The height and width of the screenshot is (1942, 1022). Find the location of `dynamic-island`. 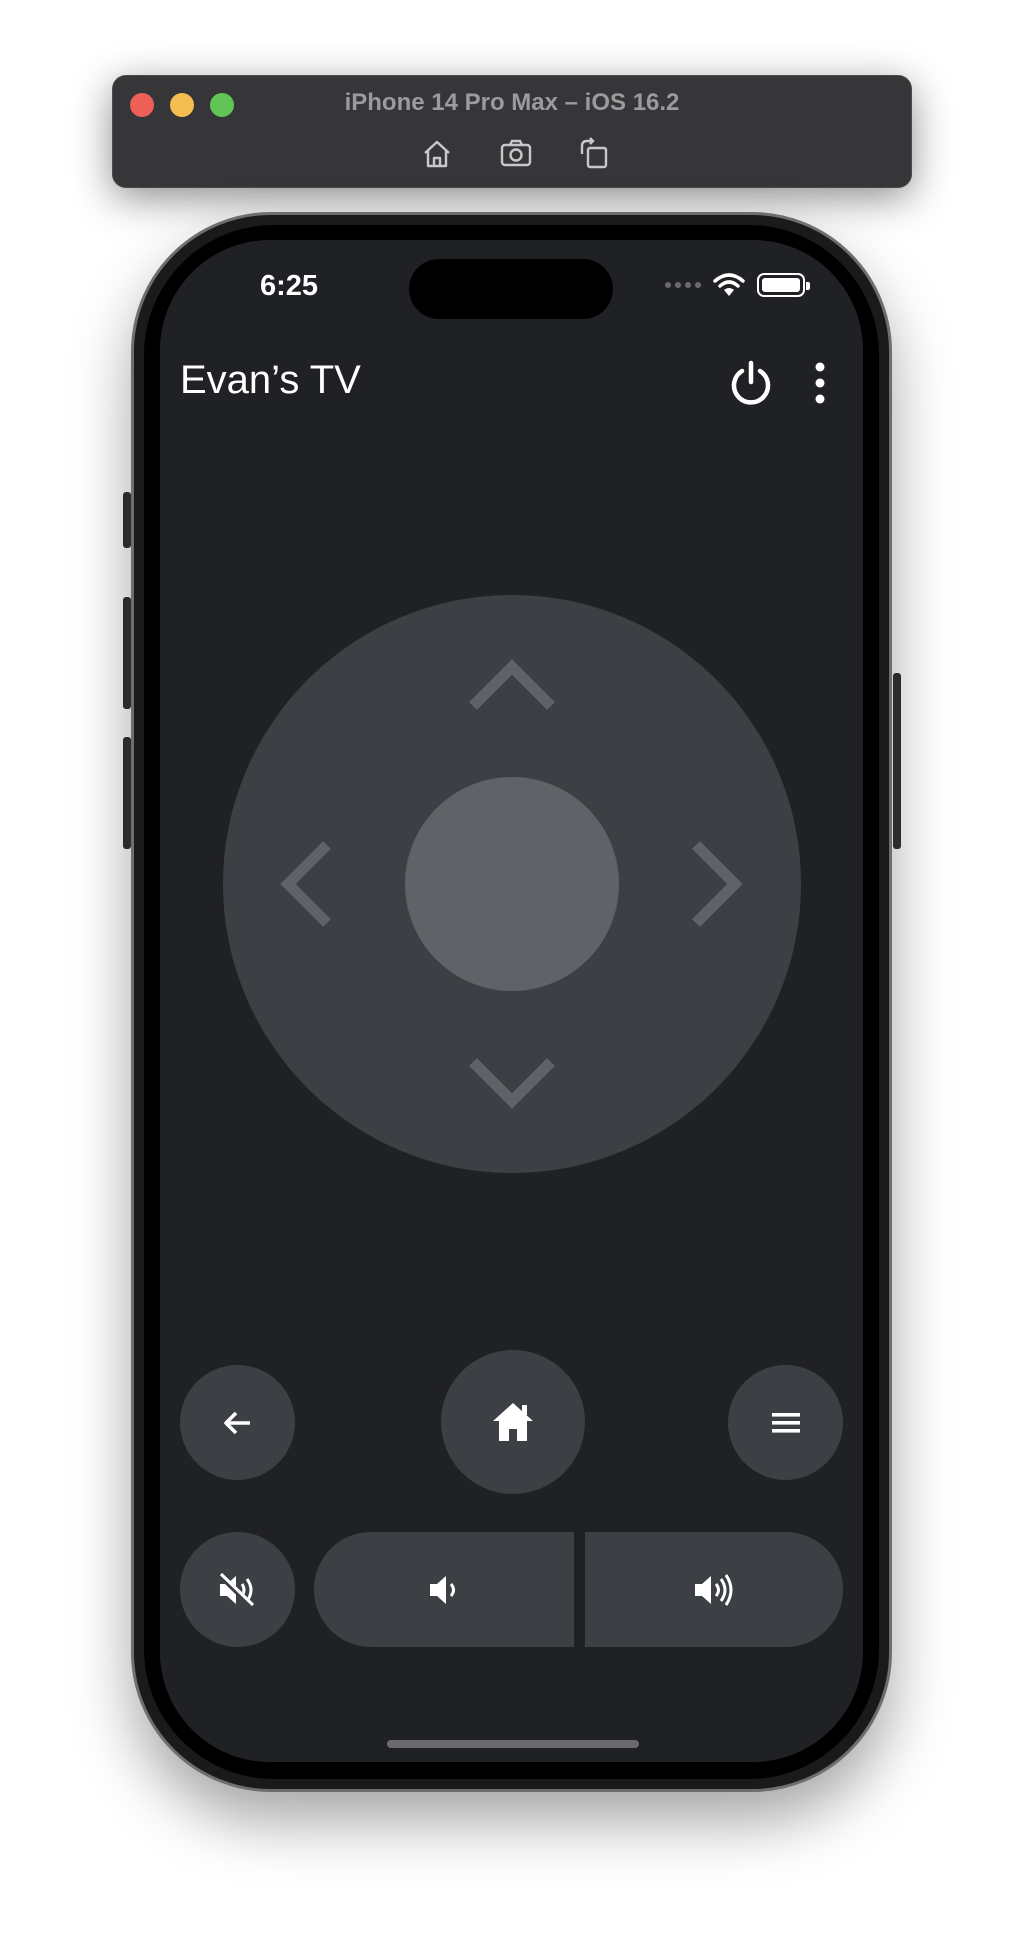

dynamic-island is located at coordinates (511, 289).